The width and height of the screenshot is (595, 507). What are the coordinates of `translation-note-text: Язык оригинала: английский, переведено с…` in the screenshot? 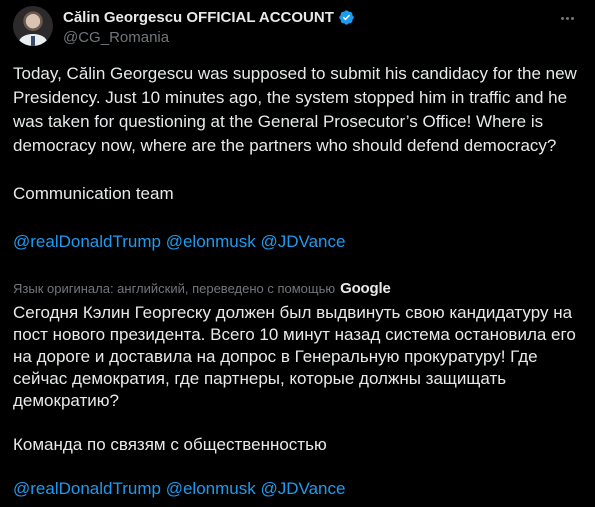 It's located at (174, 288).